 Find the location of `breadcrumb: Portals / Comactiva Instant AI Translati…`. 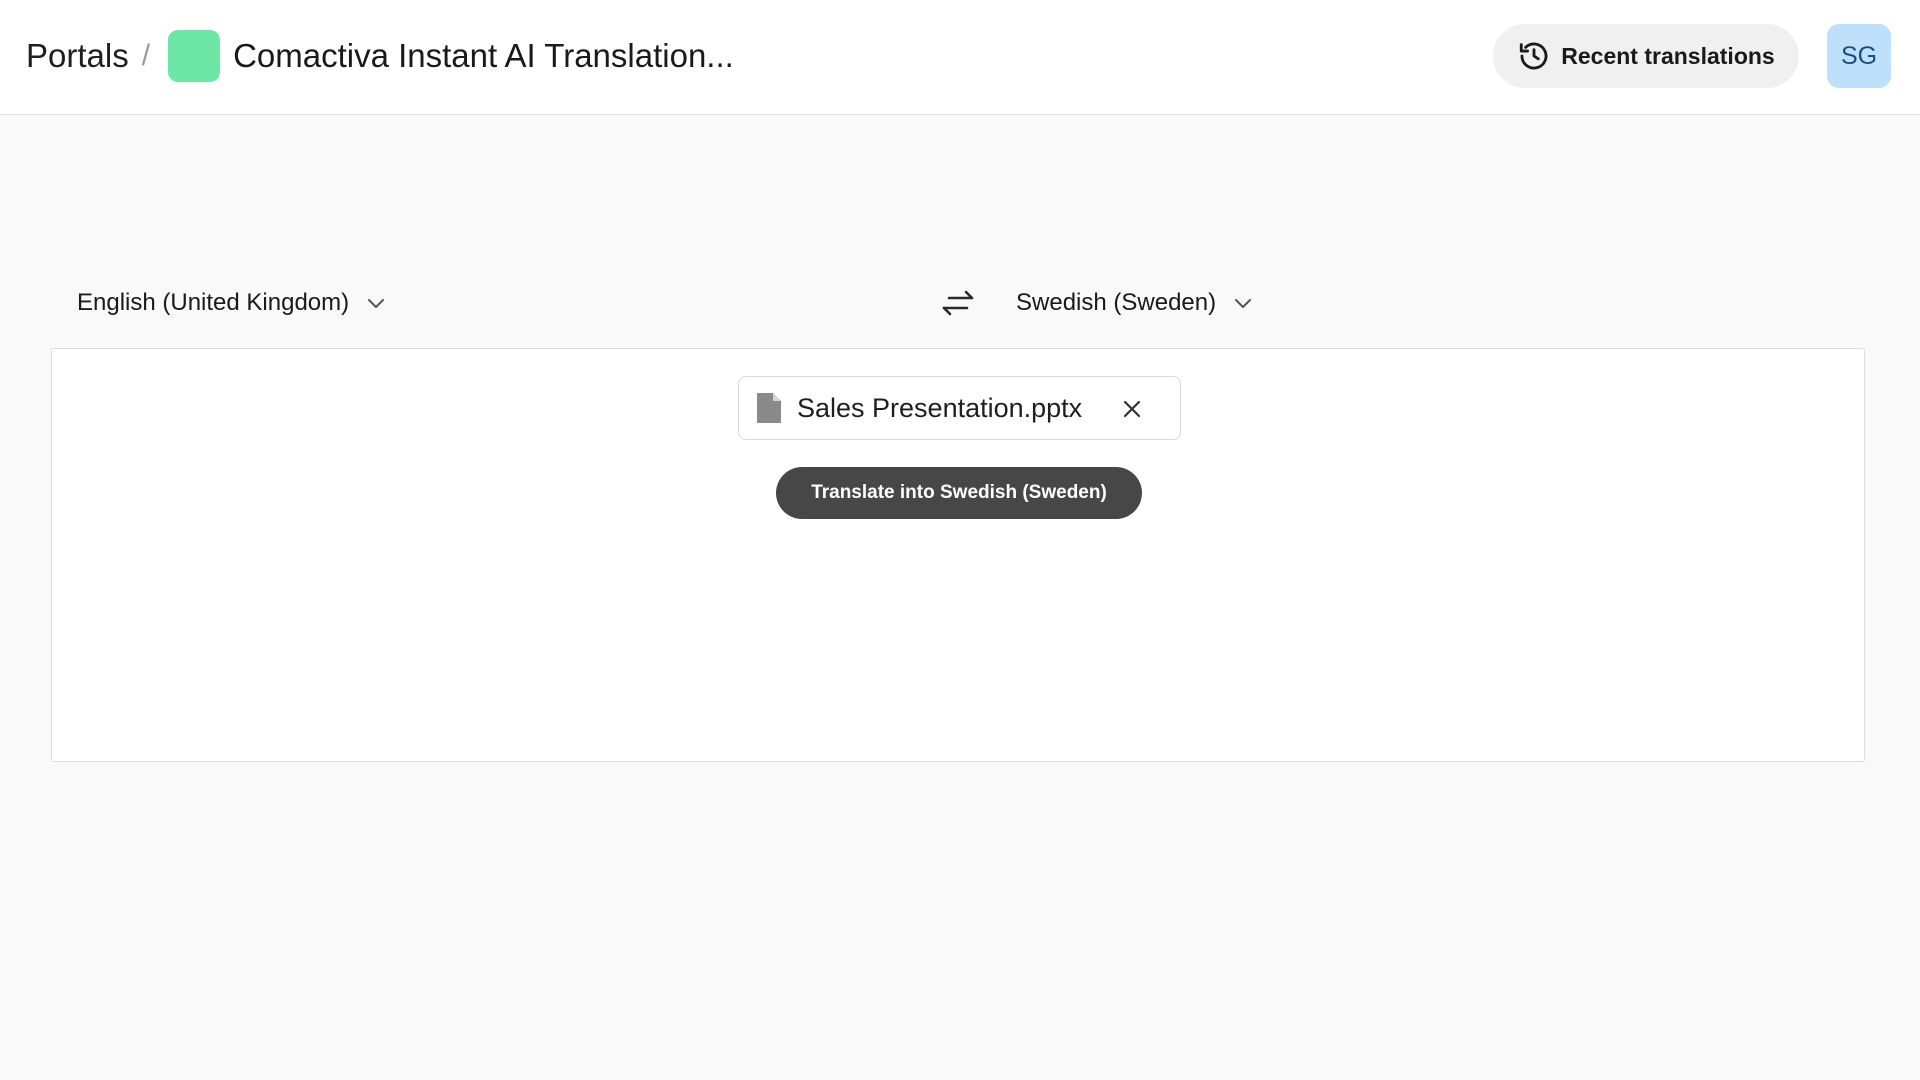

breadcrumb: Portals / Comactiva Instant AI Translati… is located at coordinates (380, 56).